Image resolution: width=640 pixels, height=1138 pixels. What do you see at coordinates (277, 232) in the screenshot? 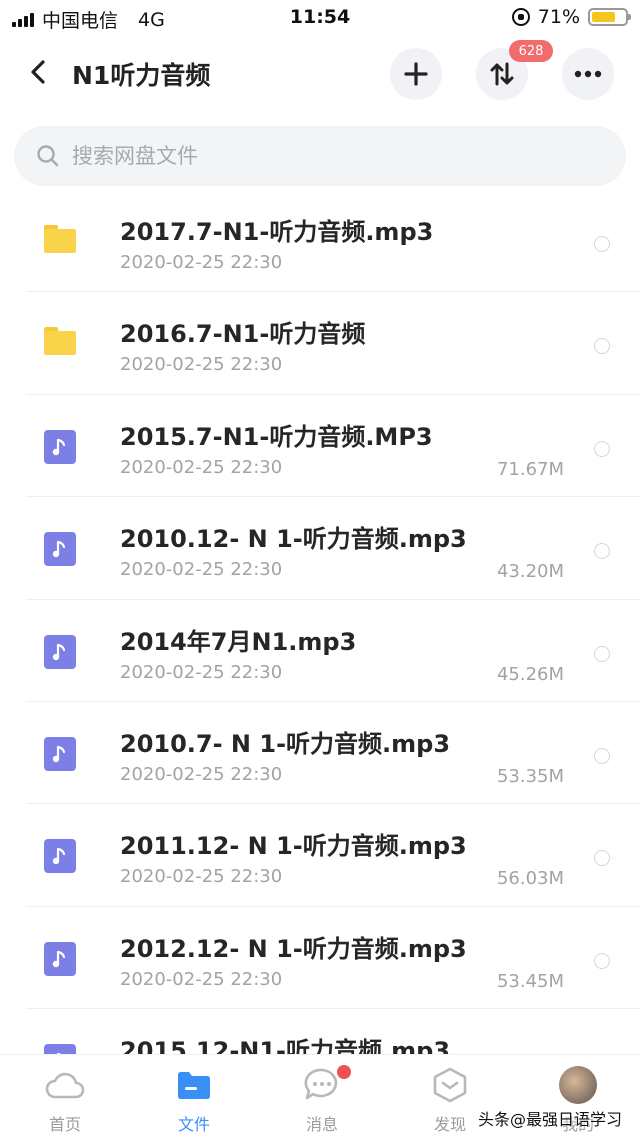
I see `file-name: 2017.7-N1-听力音频.mp3` at bounding box center [277, 232].